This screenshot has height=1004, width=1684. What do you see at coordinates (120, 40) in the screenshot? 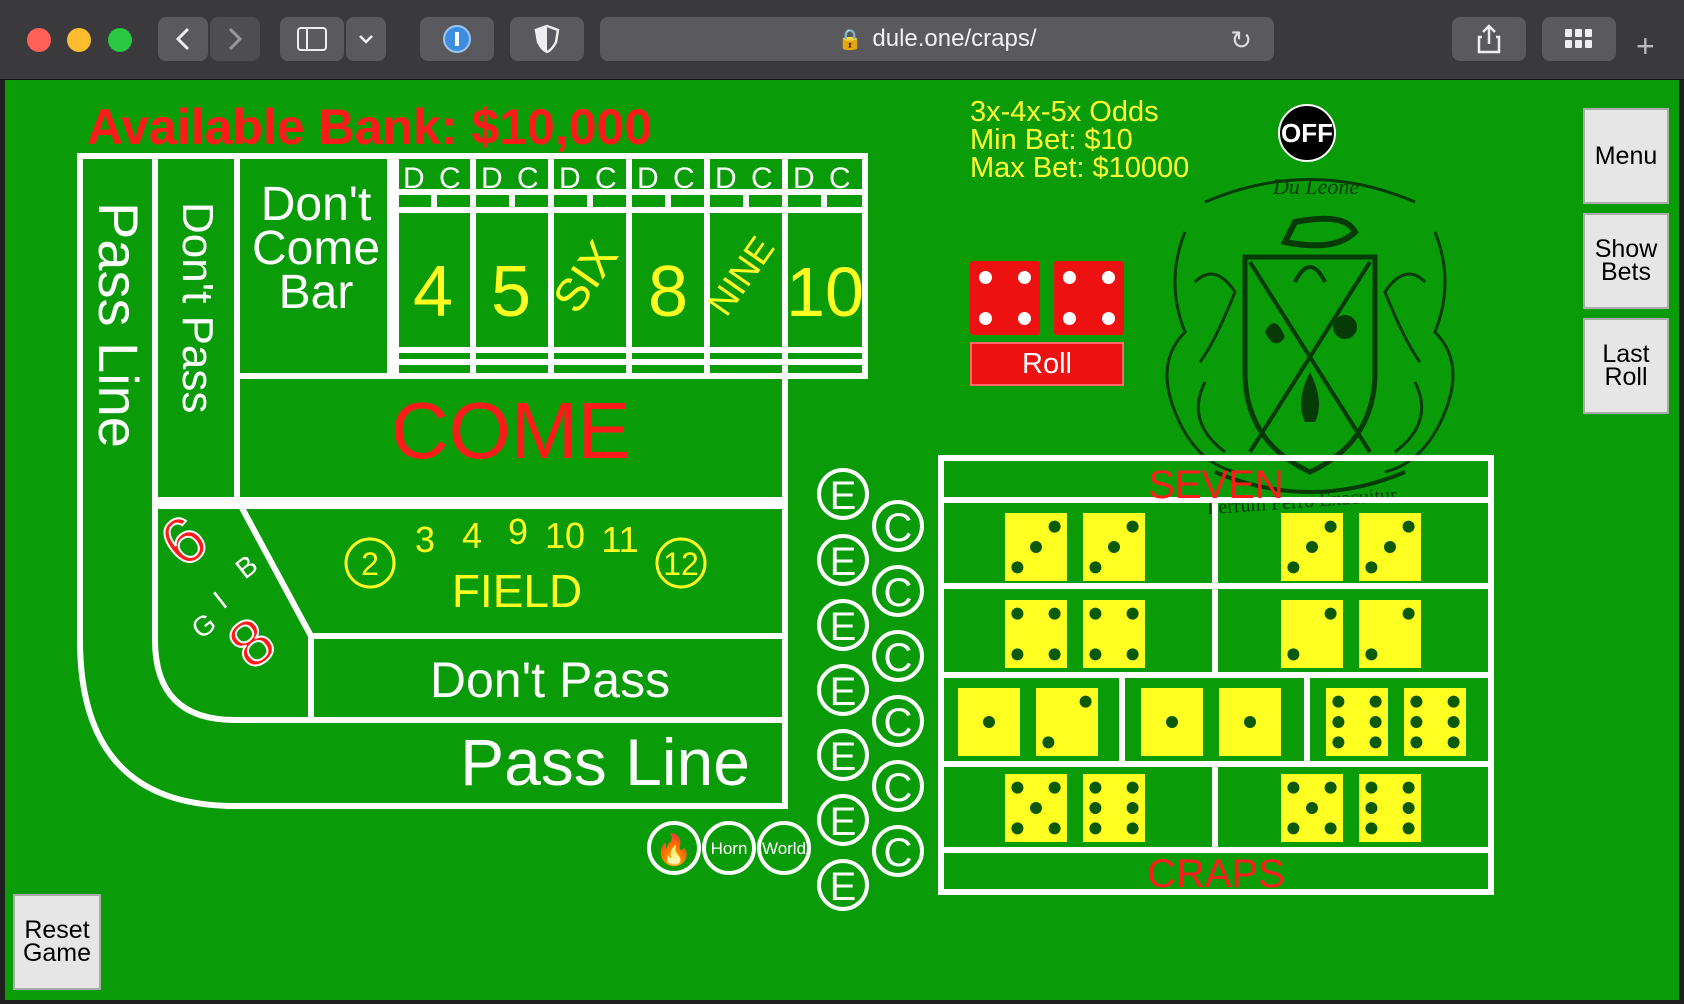
I see `zoom-window-button` at bounding box center [120, 40].